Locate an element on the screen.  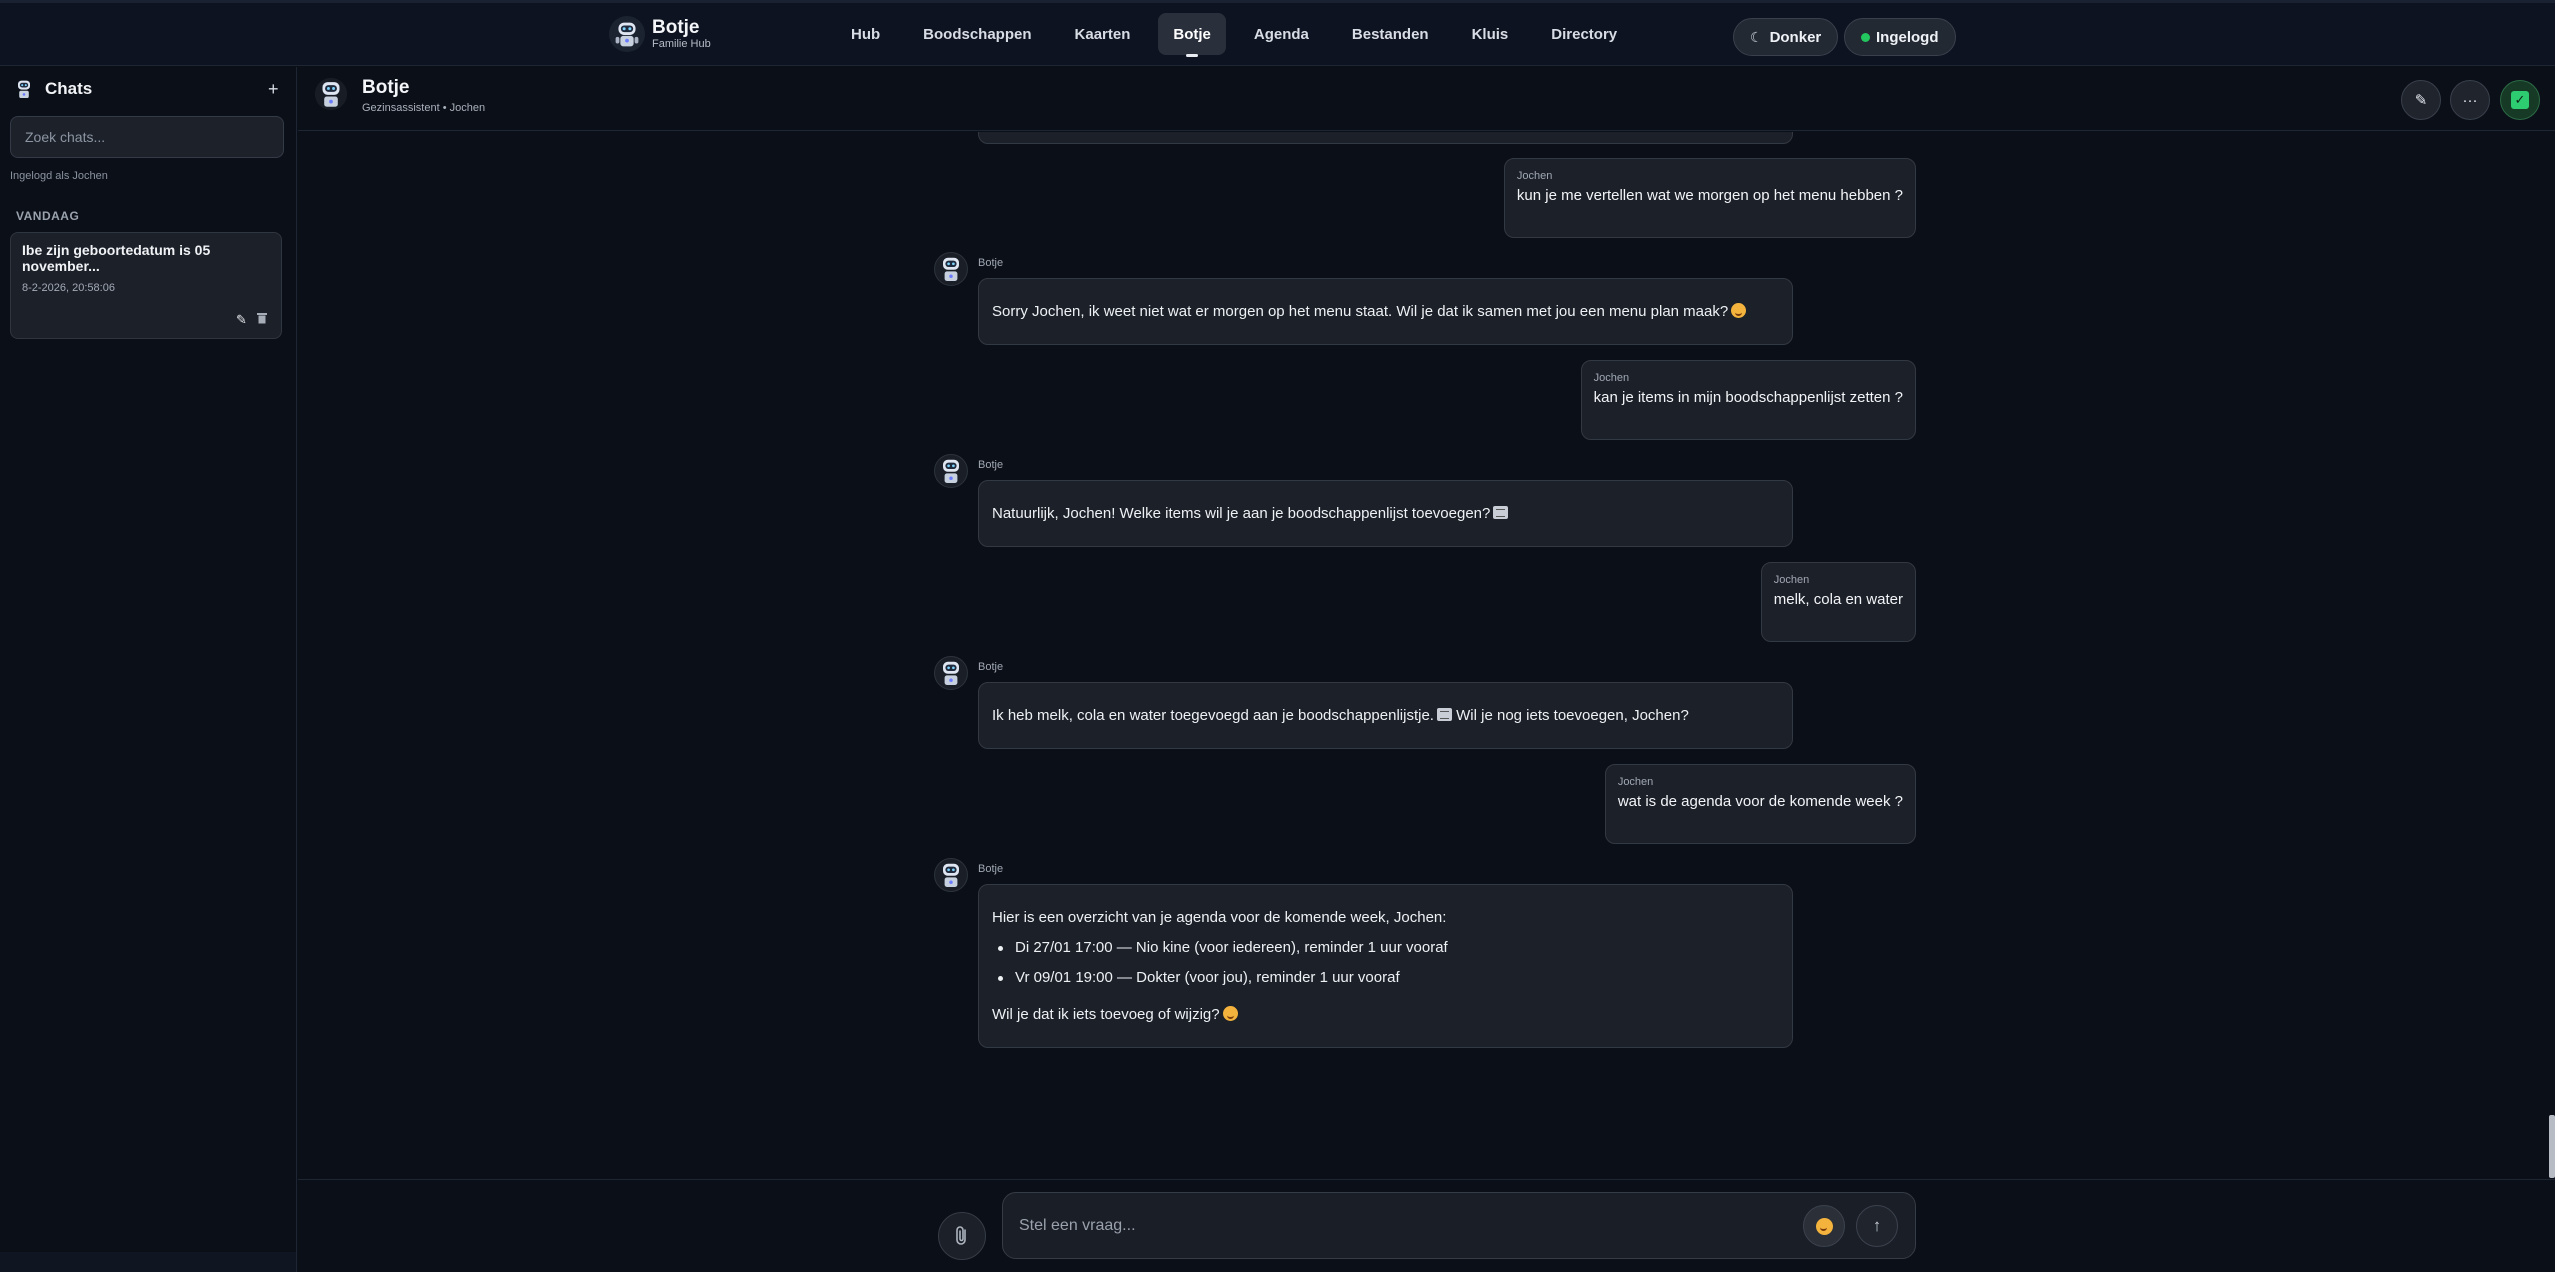
robot-logo-icon is located at coordinates (627, 34).